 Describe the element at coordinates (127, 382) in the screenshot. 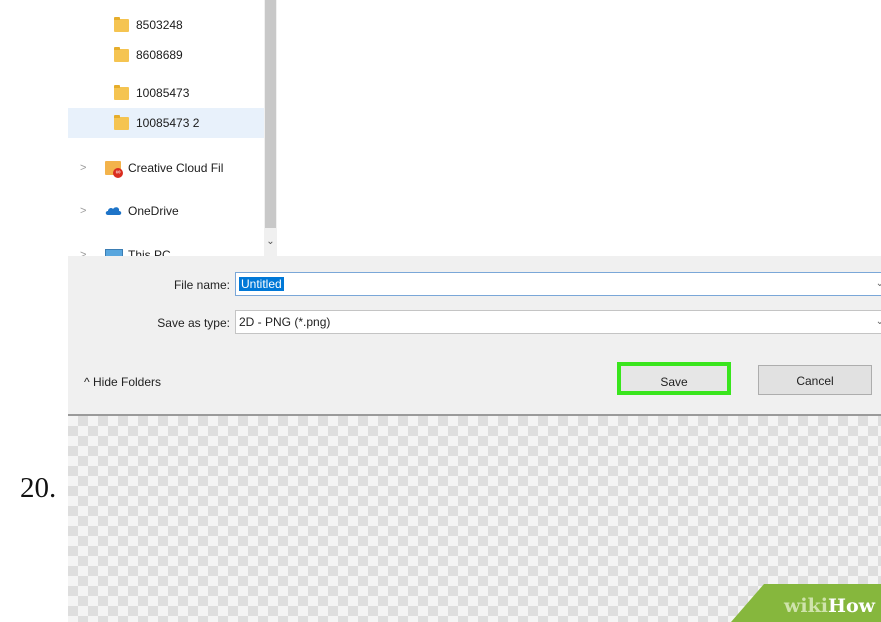

I see `hide-folders-label: Hide Folders` at that location.